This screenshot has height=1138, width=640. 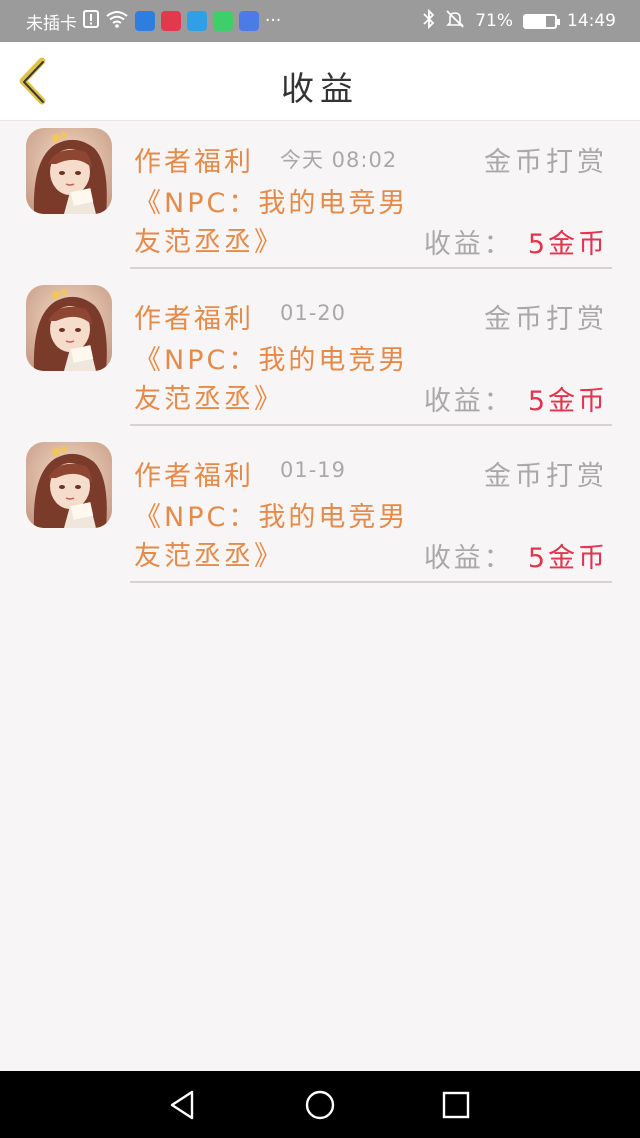 What do you see at coordinates (197, 21) in the screenshot?
I see `browser-app-icon` at bounding box center [197, 21].